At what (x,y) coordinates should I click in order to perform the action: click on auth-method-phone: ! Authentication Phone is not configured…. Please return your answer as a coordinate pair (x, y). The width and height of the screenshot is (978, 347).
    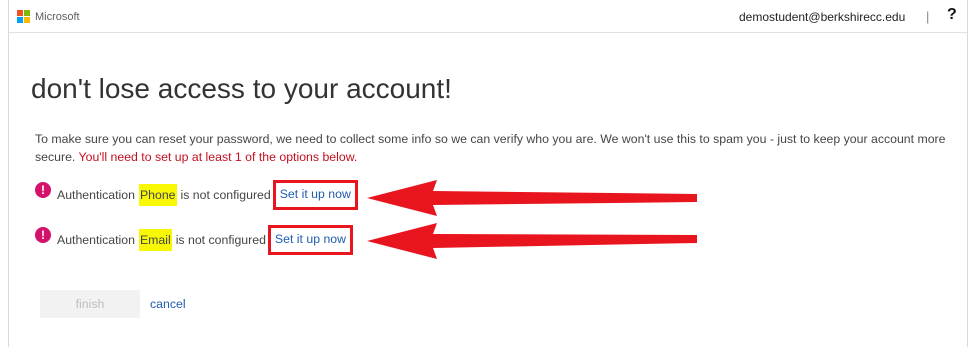
    Looking at the image, I should click on (196, 195).